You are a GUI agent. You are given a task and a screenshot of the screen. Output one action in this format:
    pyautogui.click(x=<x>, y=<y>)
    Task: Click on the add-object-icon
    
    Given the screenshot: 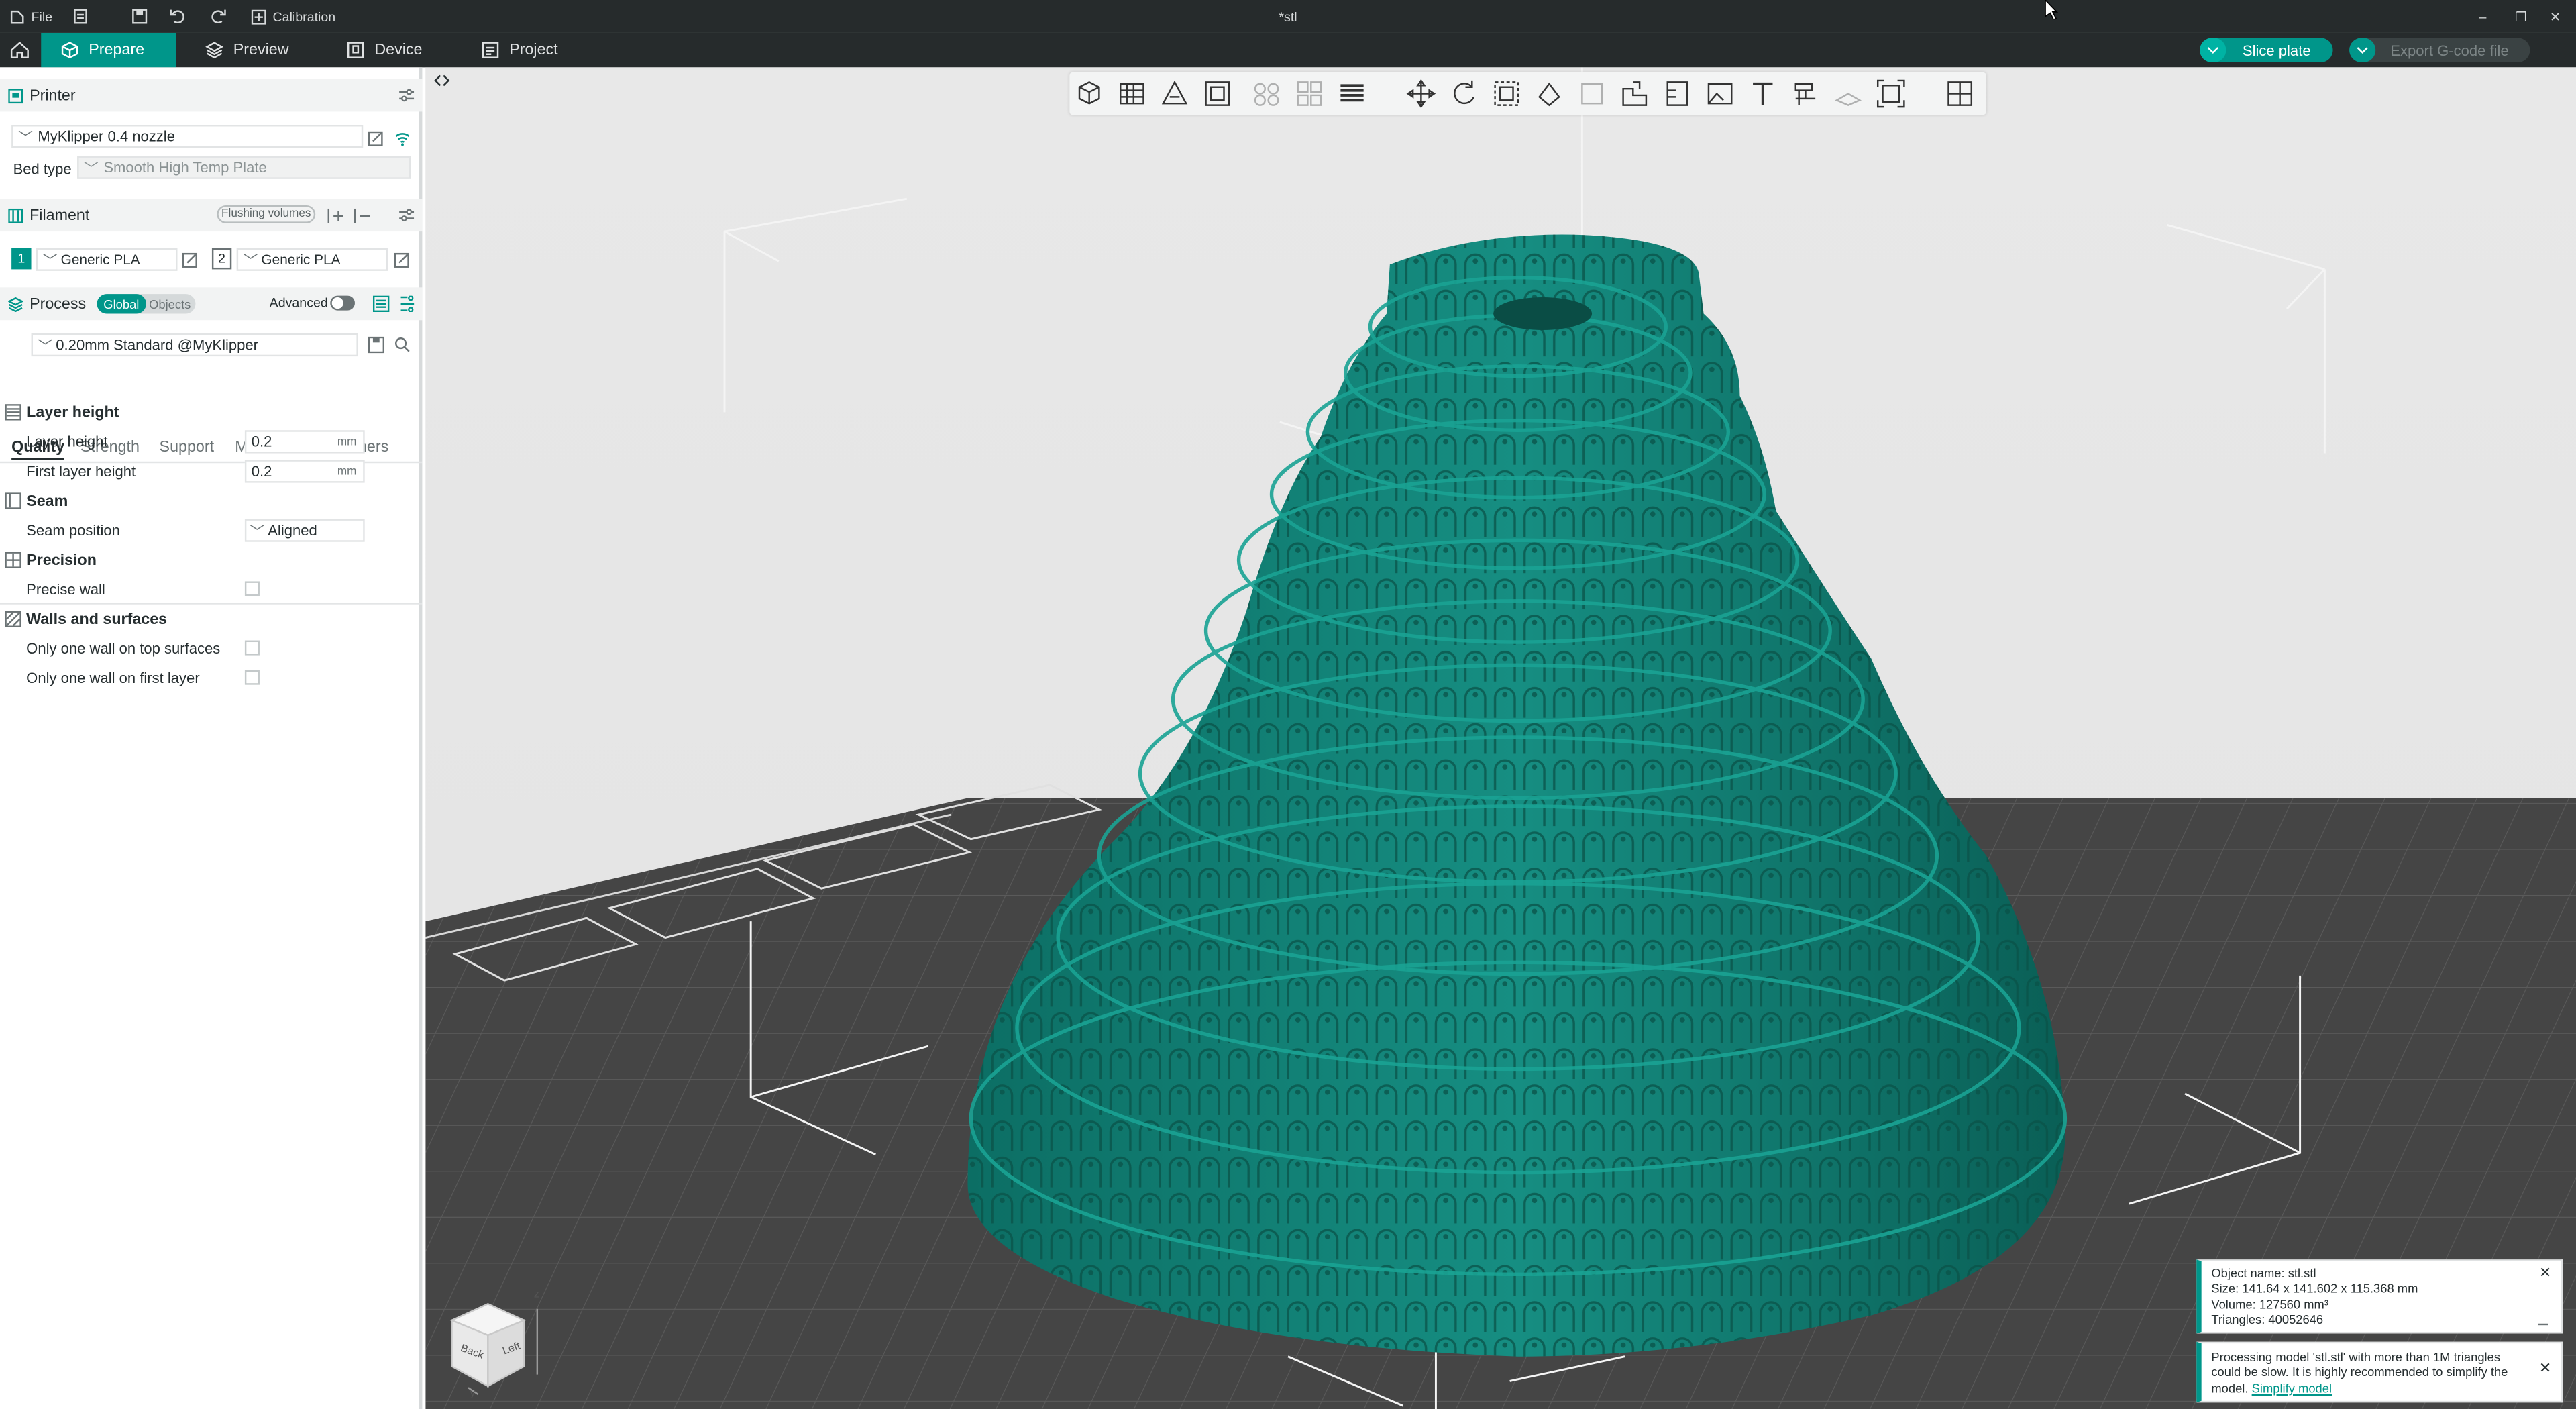 What is the action you would take?
    pyautogui.click(x=1089, y=93)
    